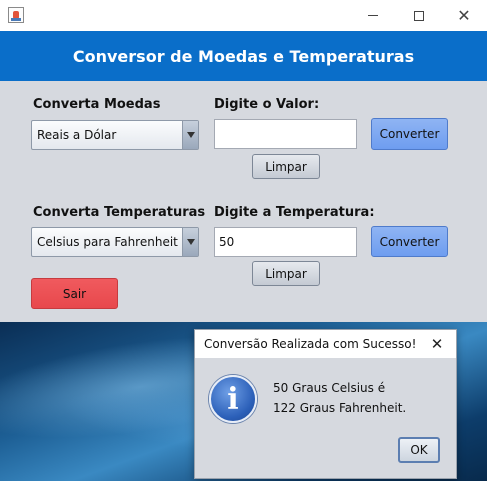  What do you see at coordinates (16, 15) in the screenshot?
I see `java-cup-icon` at bounding box center [16, 15].